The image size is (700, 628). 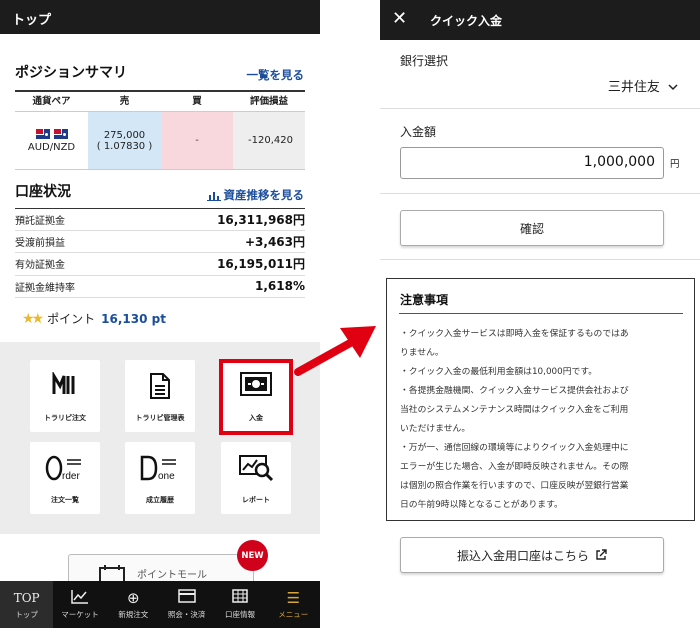 I want to click on external-link-icon, so click(x=601, y=554).